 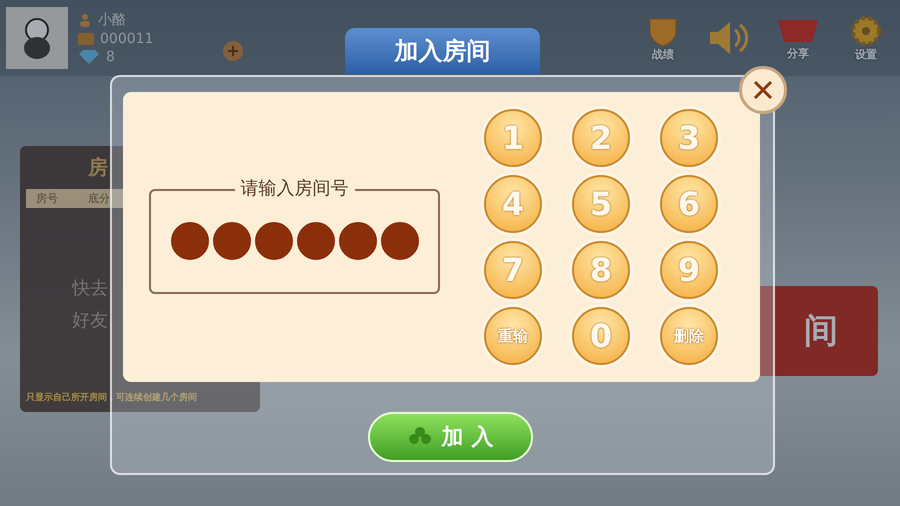 I want to click on plus-icon, so click(x=233, y=51).